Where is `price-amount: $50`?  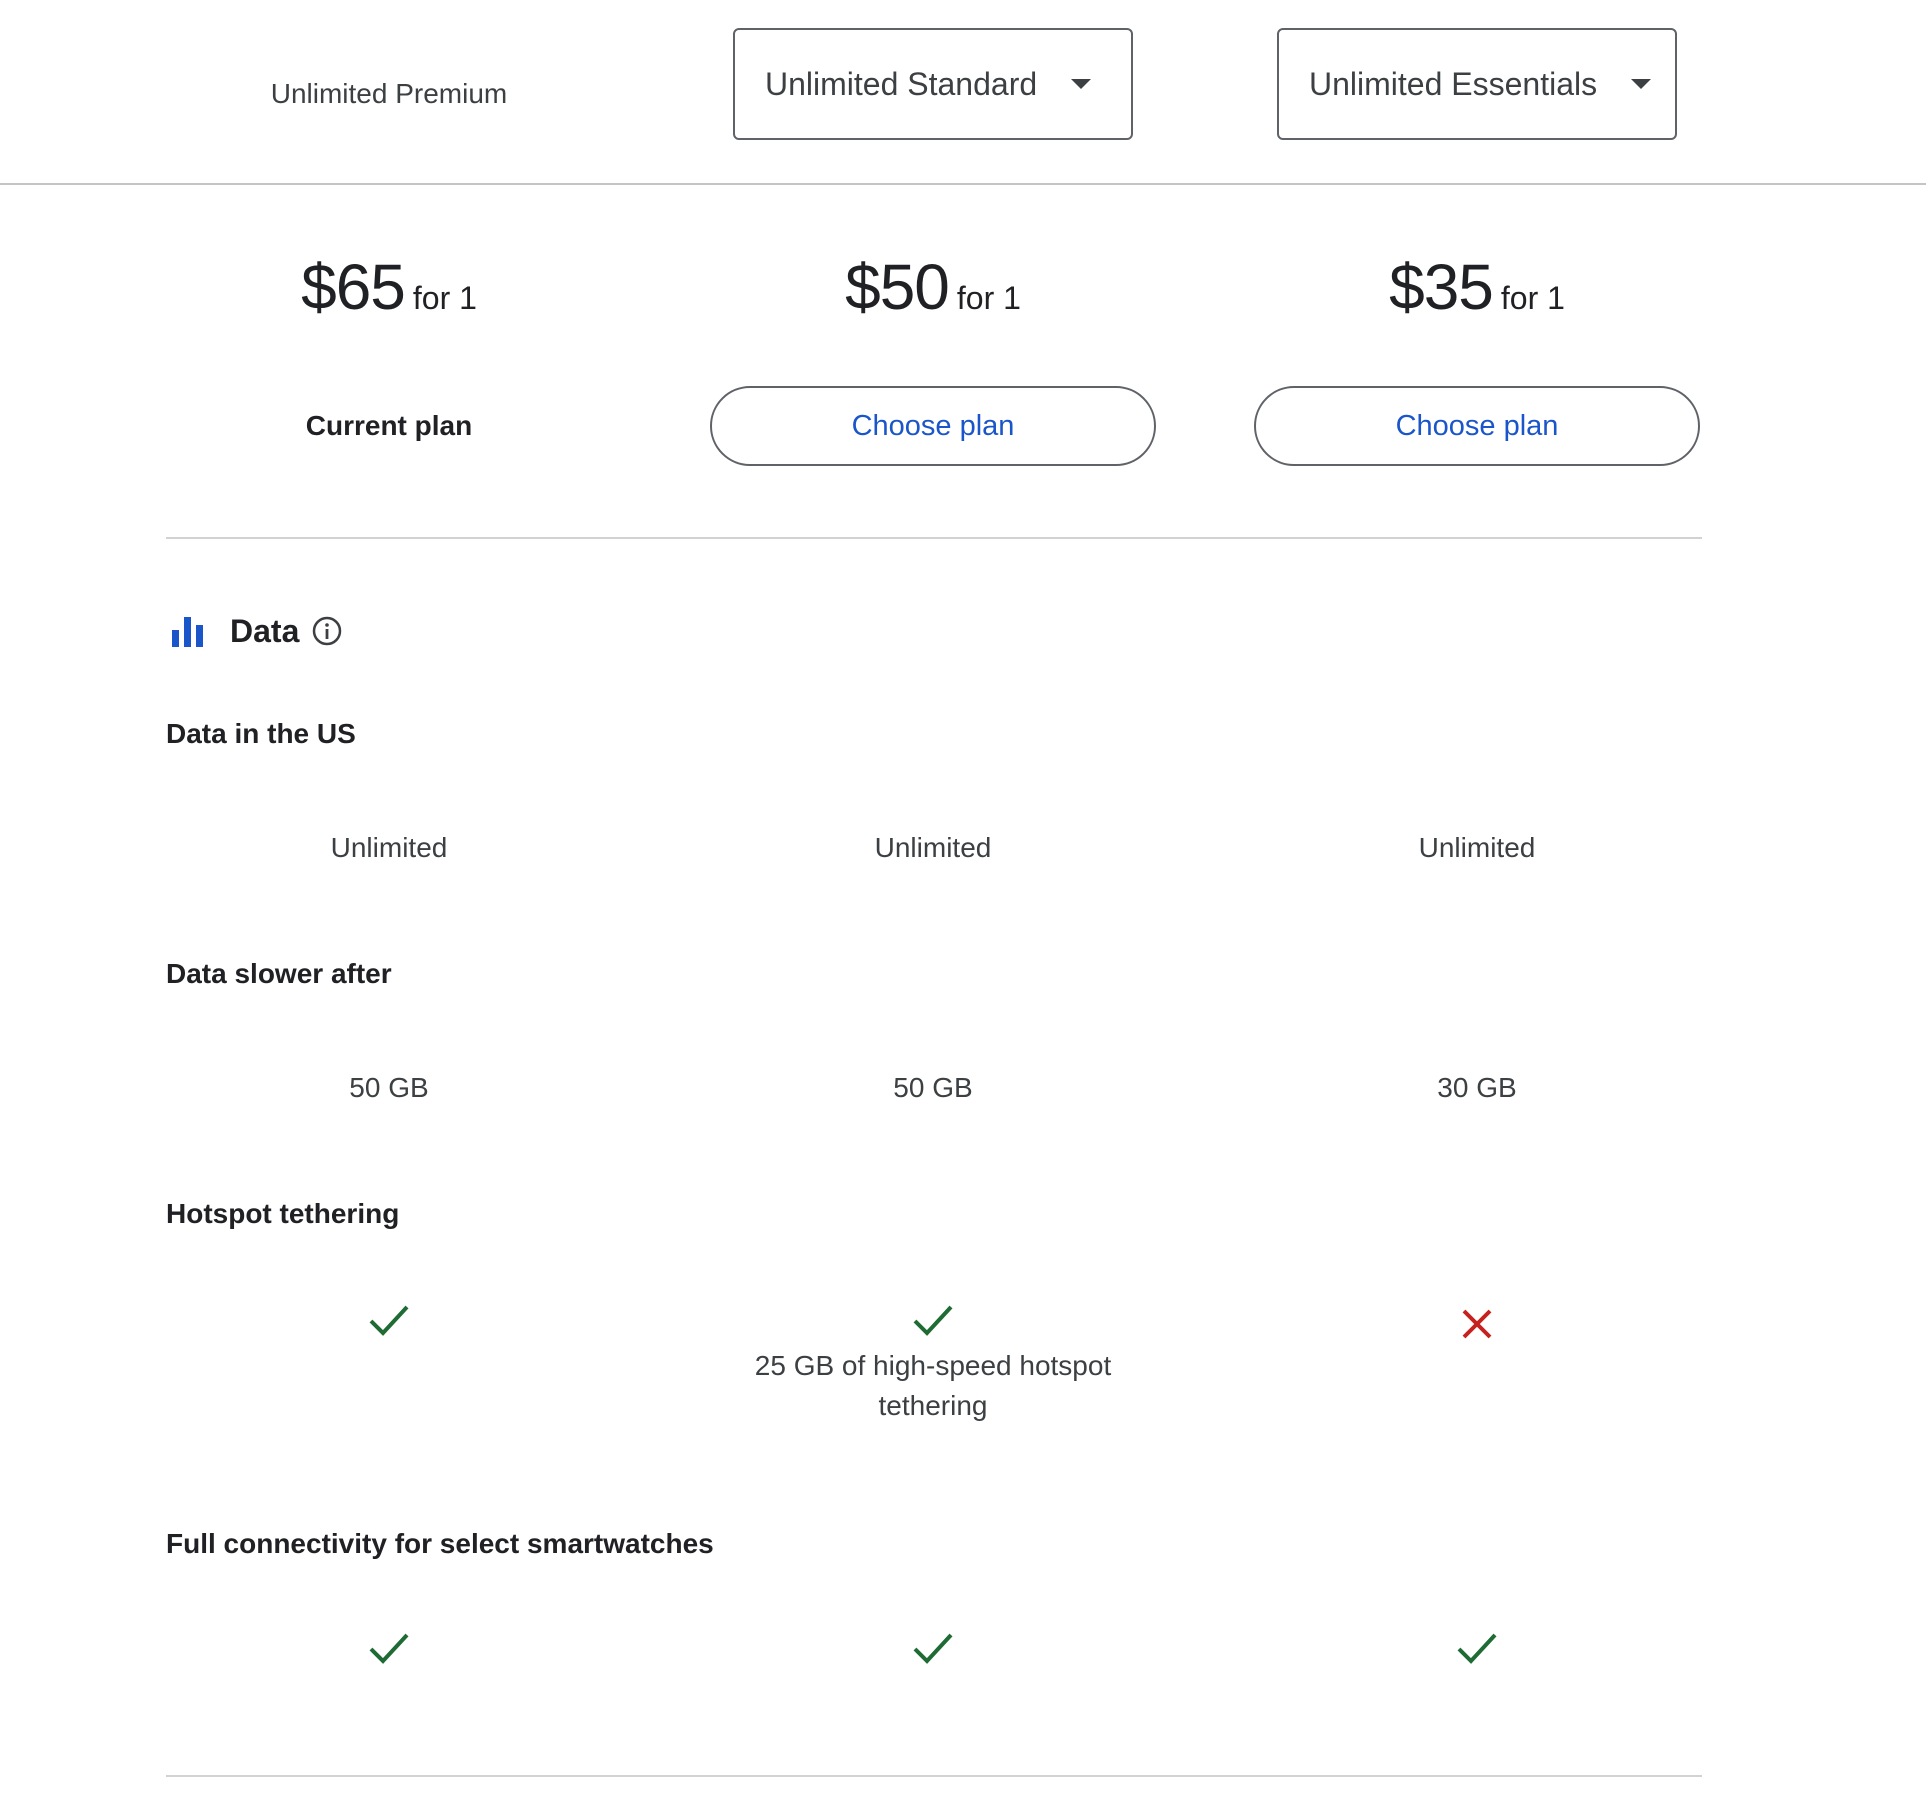 price-amount: $50 is located at coordinates (897, 287).